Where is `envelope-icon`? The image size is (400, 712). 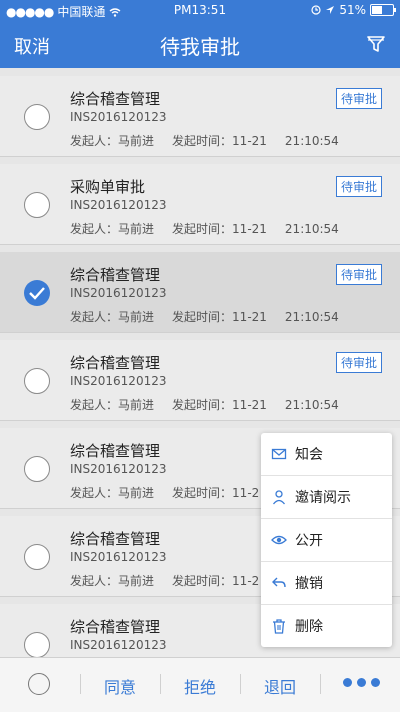 envelope-icon is located at coordinates (279, 454).